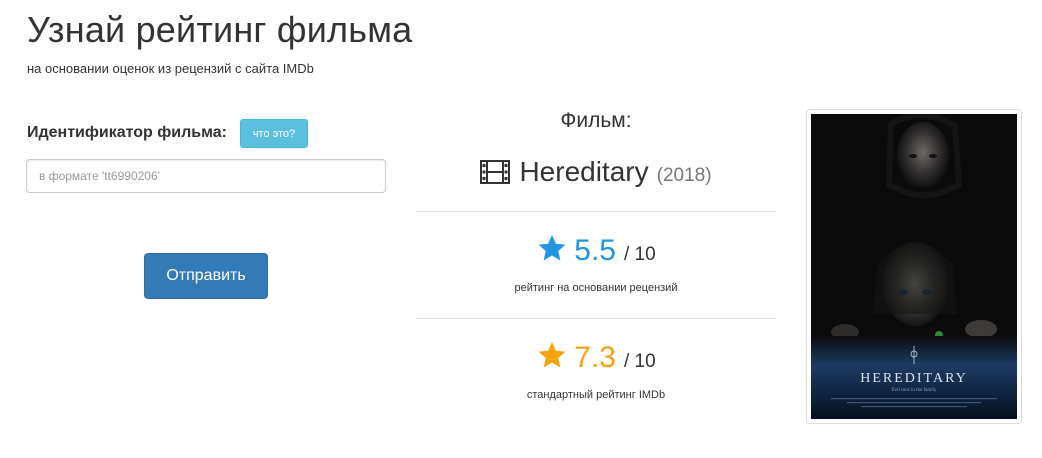  I want to click on imdb-rating-value: 7.3, so click(595, 357).